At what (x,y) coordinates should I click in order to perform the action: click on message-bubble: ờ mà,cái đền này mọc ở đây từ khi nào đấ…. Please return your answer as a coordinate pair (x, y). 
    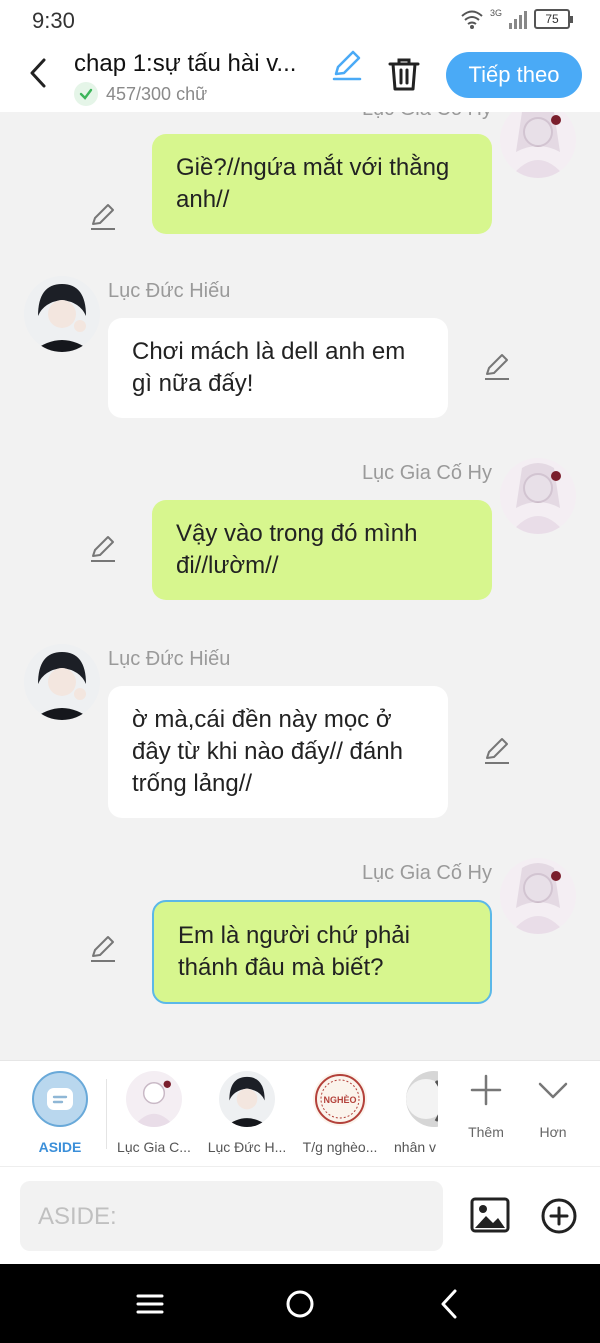
    Looking at the image, I should click on (278, 752).